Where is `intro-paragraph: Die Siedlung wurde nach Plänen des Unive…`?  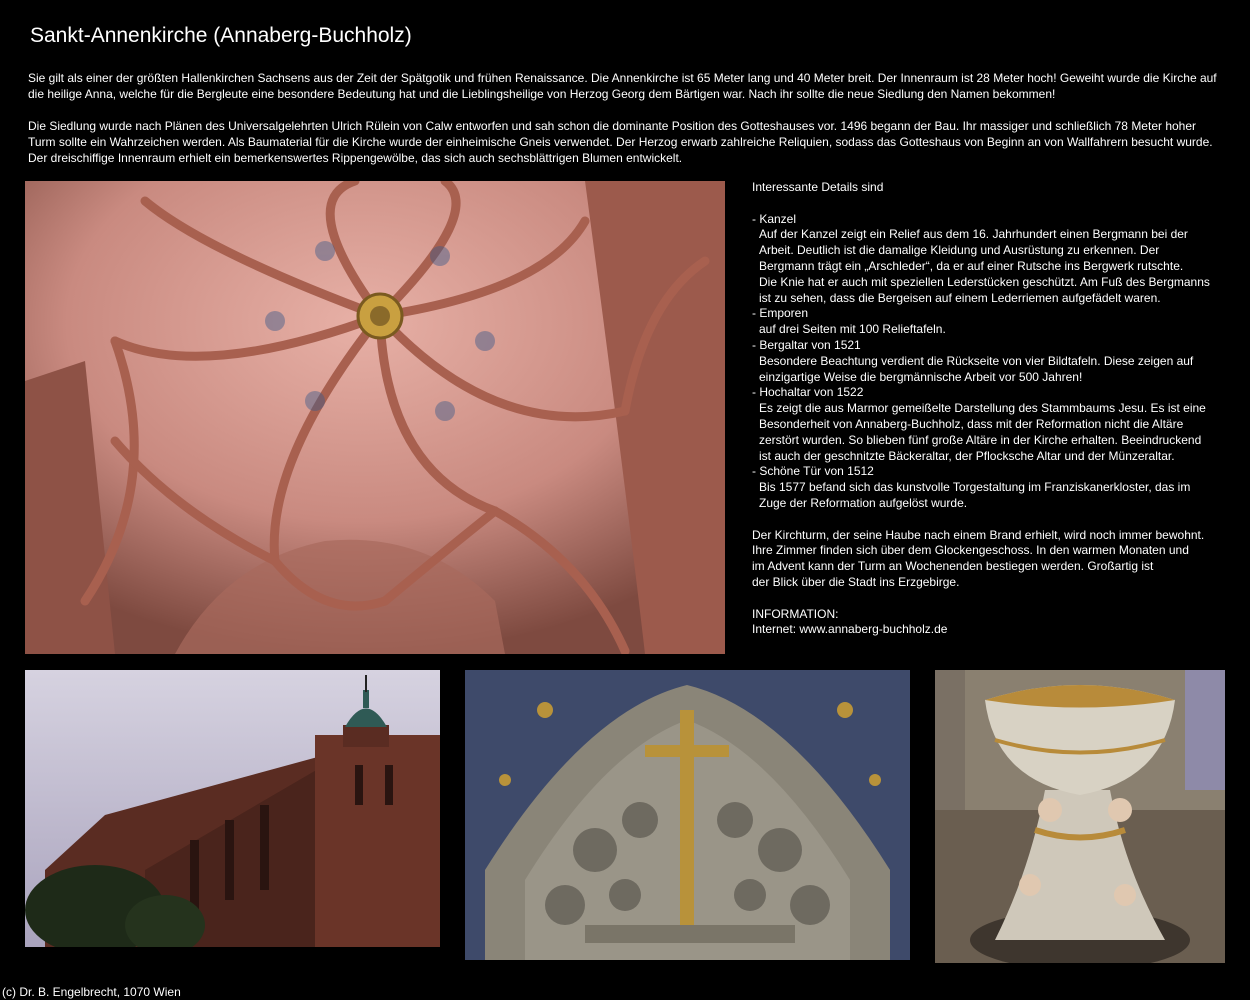
intro-paragraph: Die Siedlung wurde nach Plänen des Unive… is located at coordinates (620, 142).